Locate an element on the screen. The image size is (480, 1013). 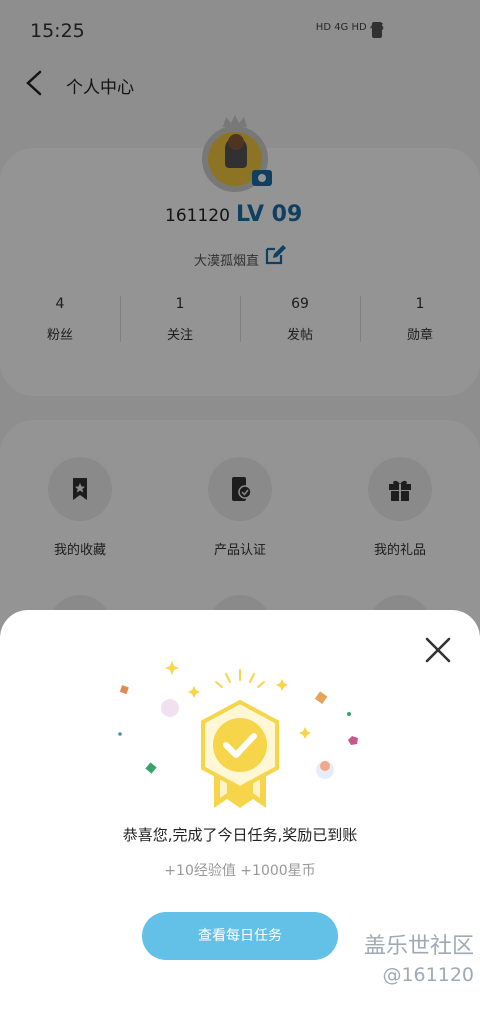
reward-text: +10经验值 +1000星币 is located at coordinates (240, 871).